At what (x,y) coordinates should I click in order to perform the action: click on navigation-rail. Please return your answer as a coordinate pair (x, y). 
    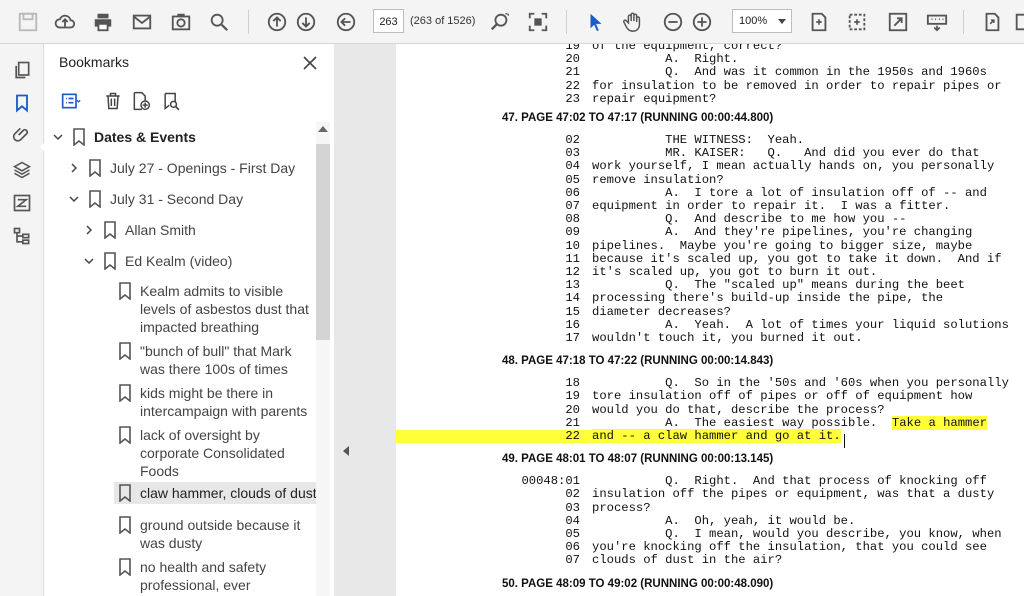
    Looking at the image, I should click on (23, 320).